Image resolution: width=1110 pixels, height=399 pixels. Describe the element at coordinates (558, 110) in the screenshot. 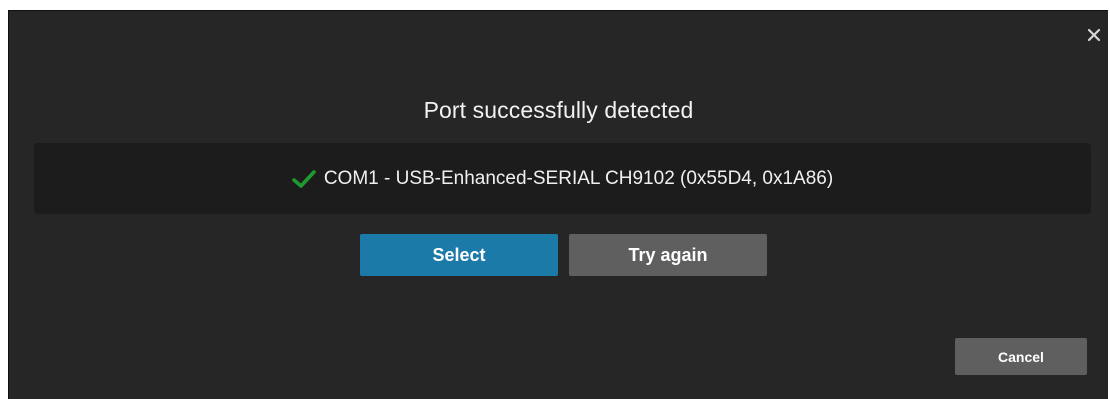

I see `dialog-title: Port successfully detected` at that location.